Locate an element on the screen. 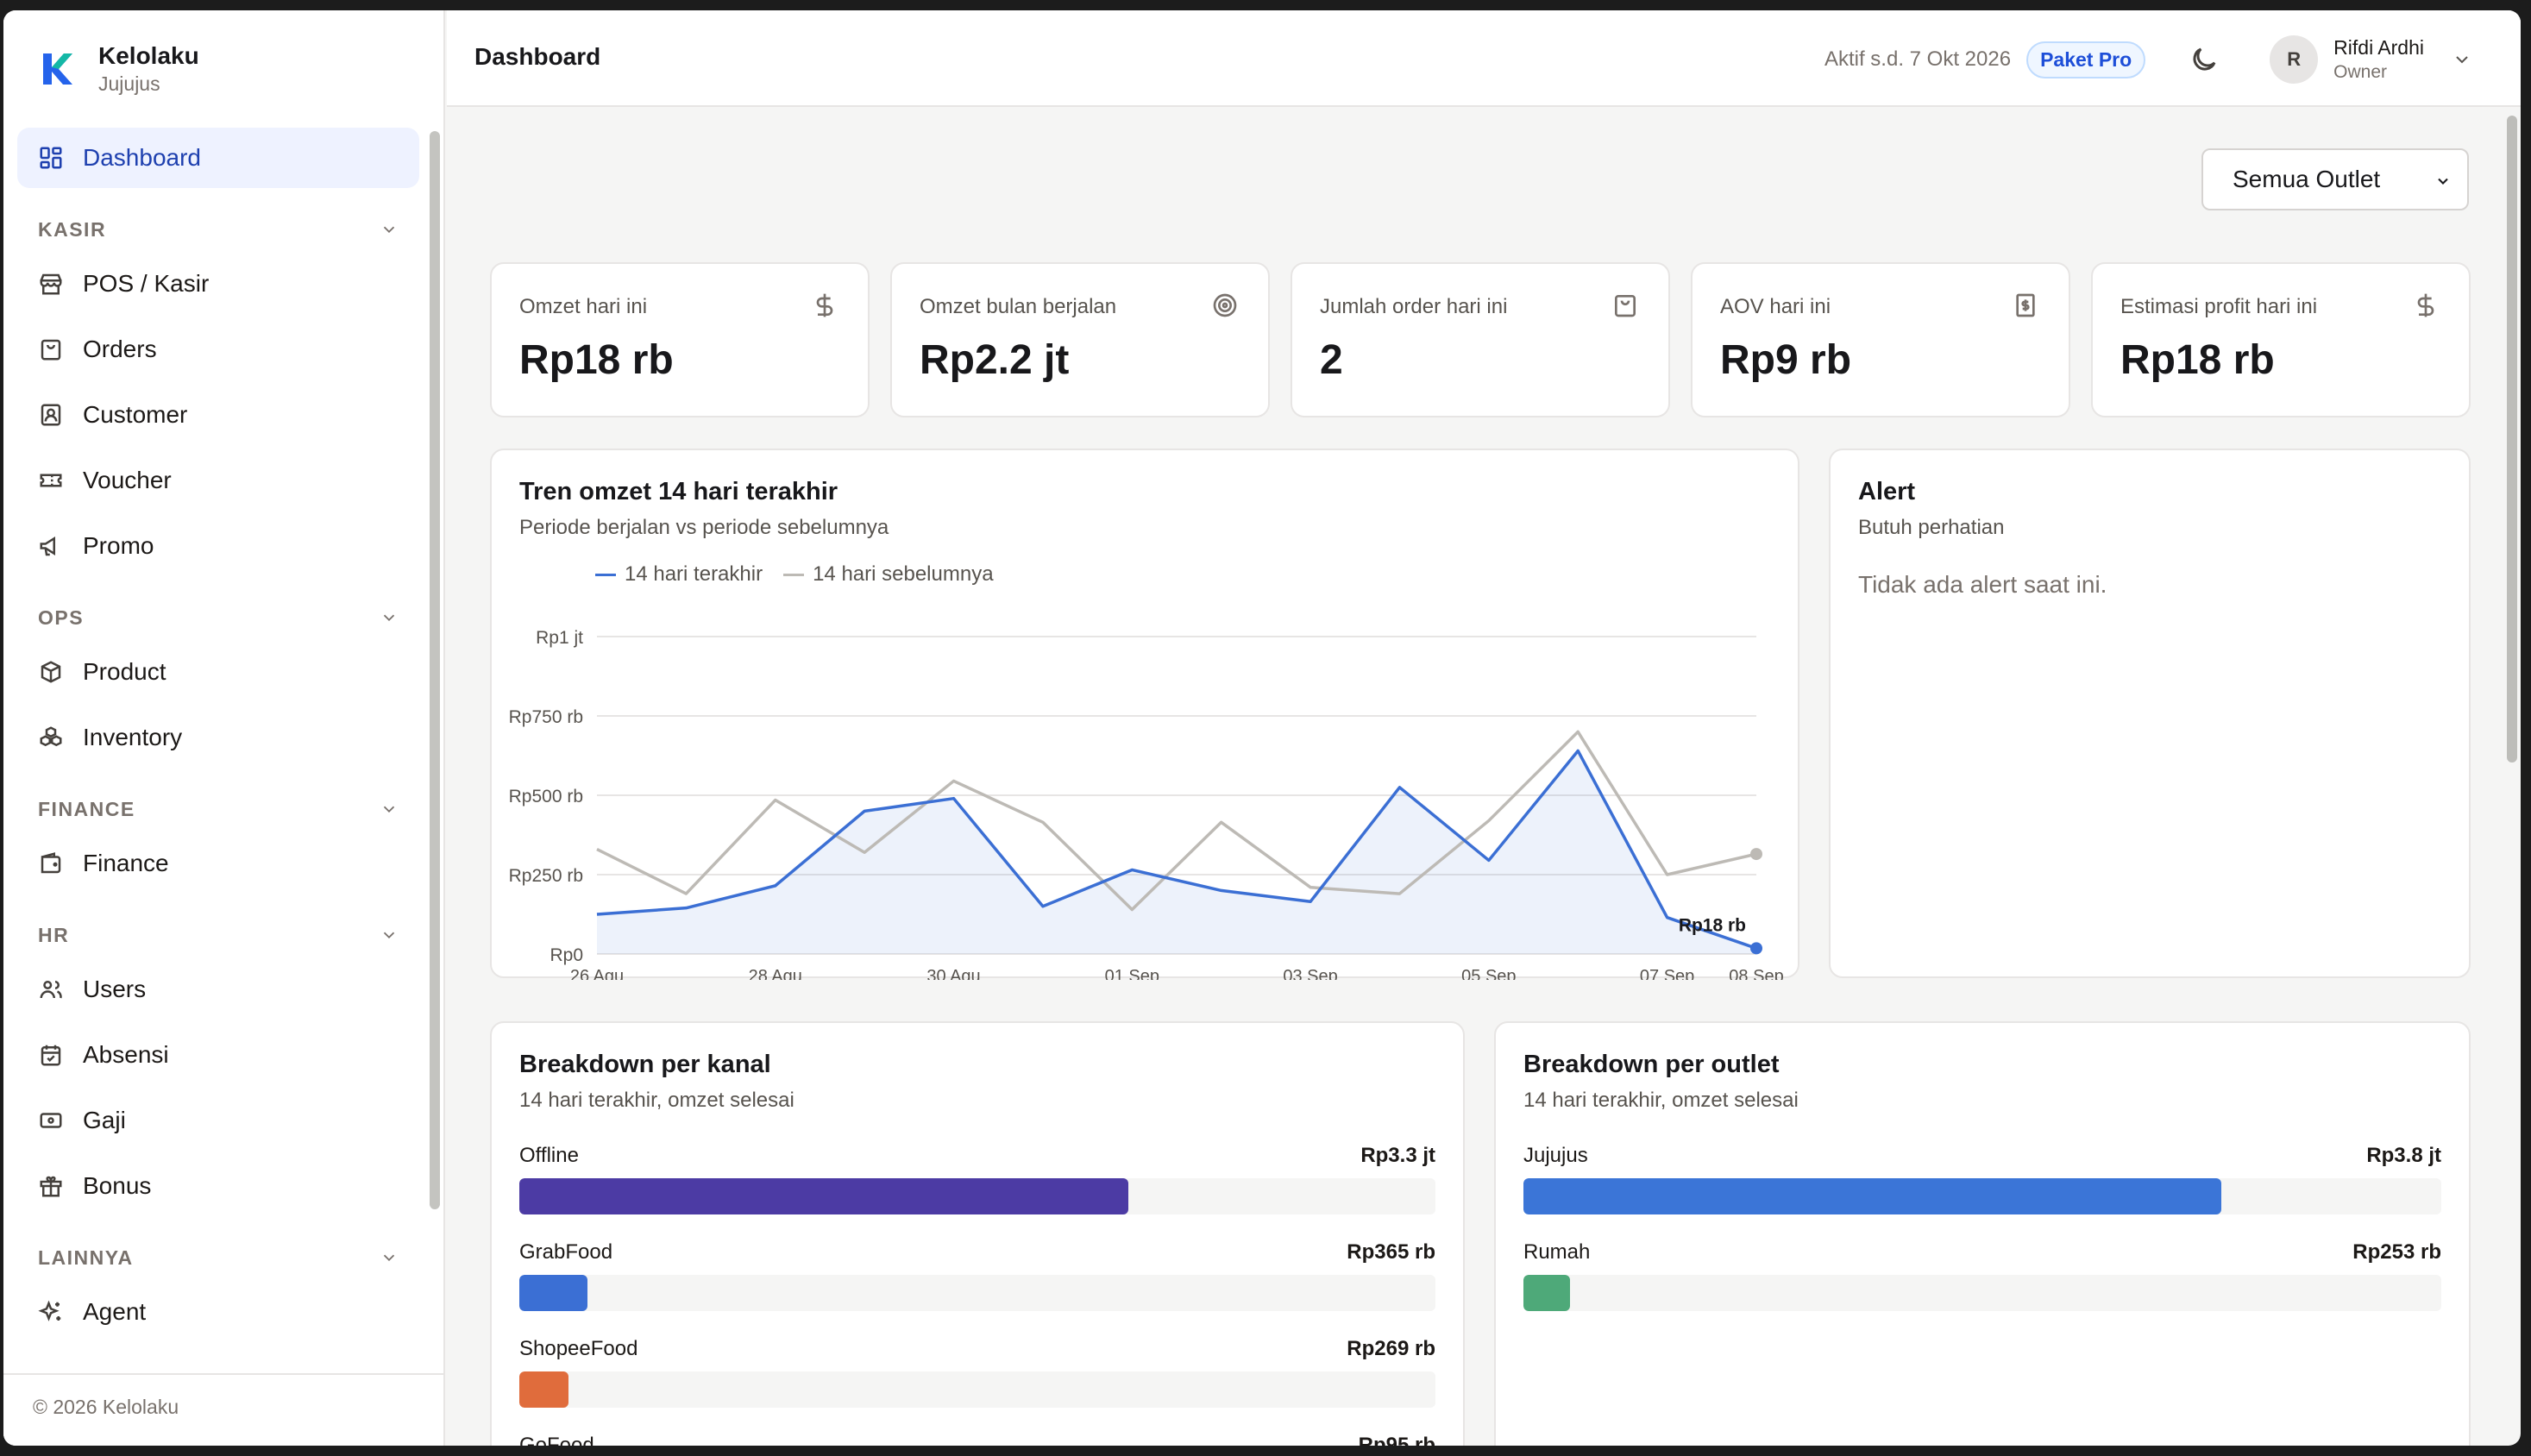 This screenshot has height=1456, width=2531. outlet-select: Semua Outlet is located at coordinates (2335, 179).